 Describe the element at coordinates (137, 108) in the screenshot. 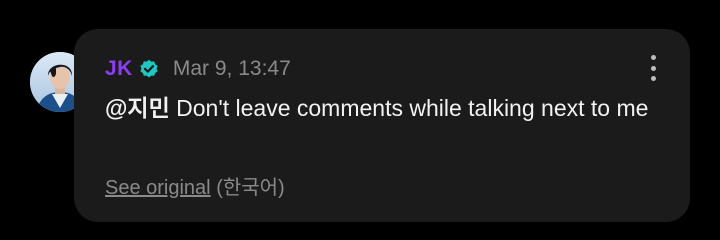

I see `mention-link: @지민` at that location.